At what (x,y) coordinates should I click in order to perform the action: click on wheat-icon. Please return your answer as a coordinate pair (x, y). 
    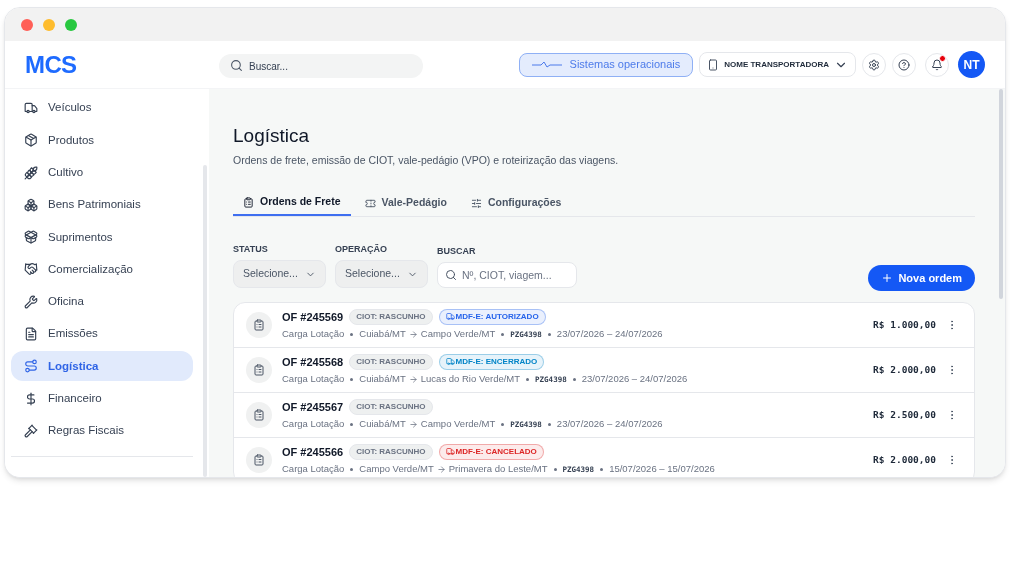
    Looking at the image, I should click on (31, 172).